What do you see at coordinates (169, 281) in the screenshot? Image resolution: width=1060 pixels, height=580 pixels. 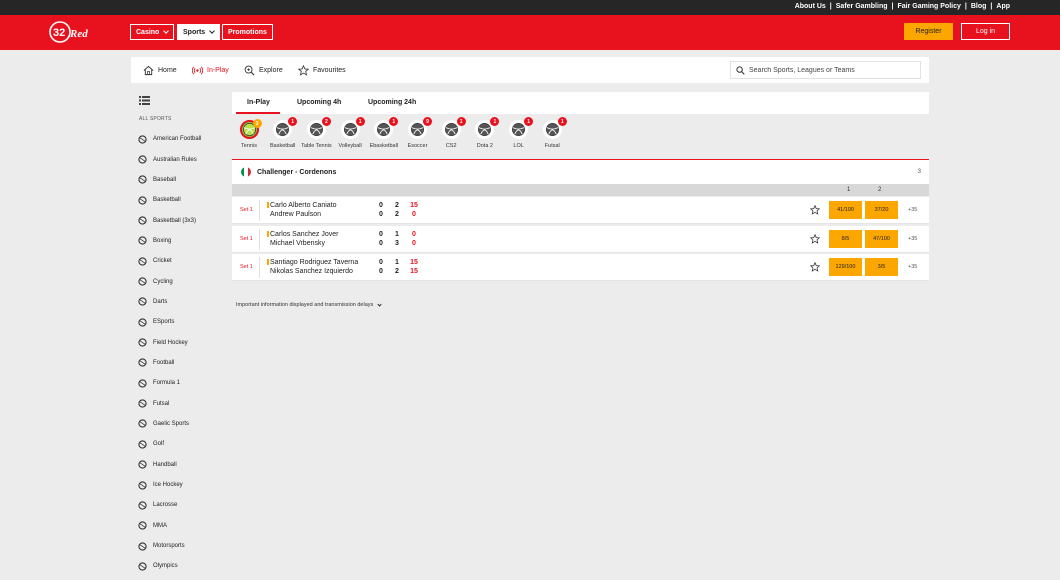 I see `sidebar-item: Cycling` at bounding box center [169, 281].